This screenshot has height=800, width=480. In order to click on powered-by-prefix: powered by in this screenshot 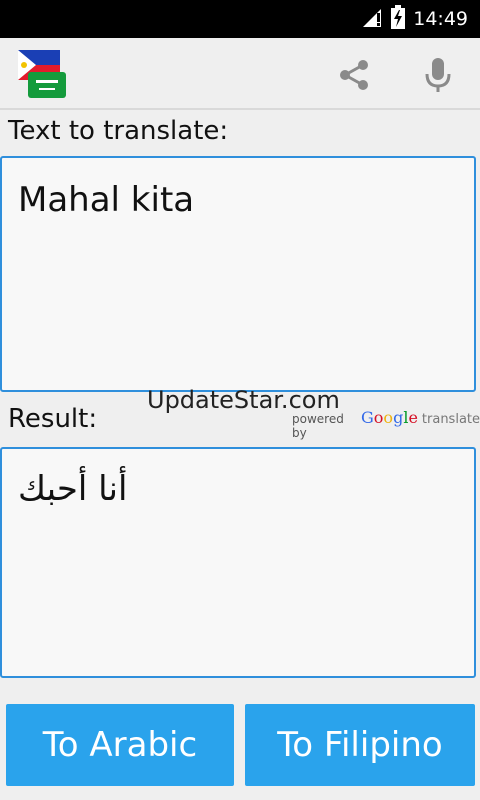, I will do `click(318, 426)`.